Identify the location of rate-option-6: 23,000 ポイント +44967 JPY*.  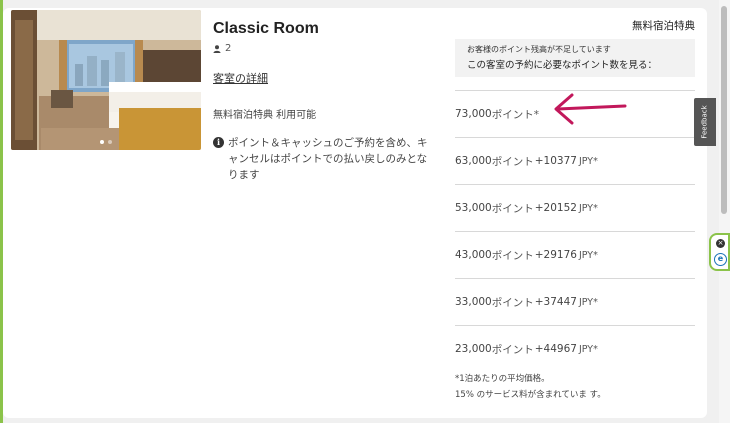
(575, 348).